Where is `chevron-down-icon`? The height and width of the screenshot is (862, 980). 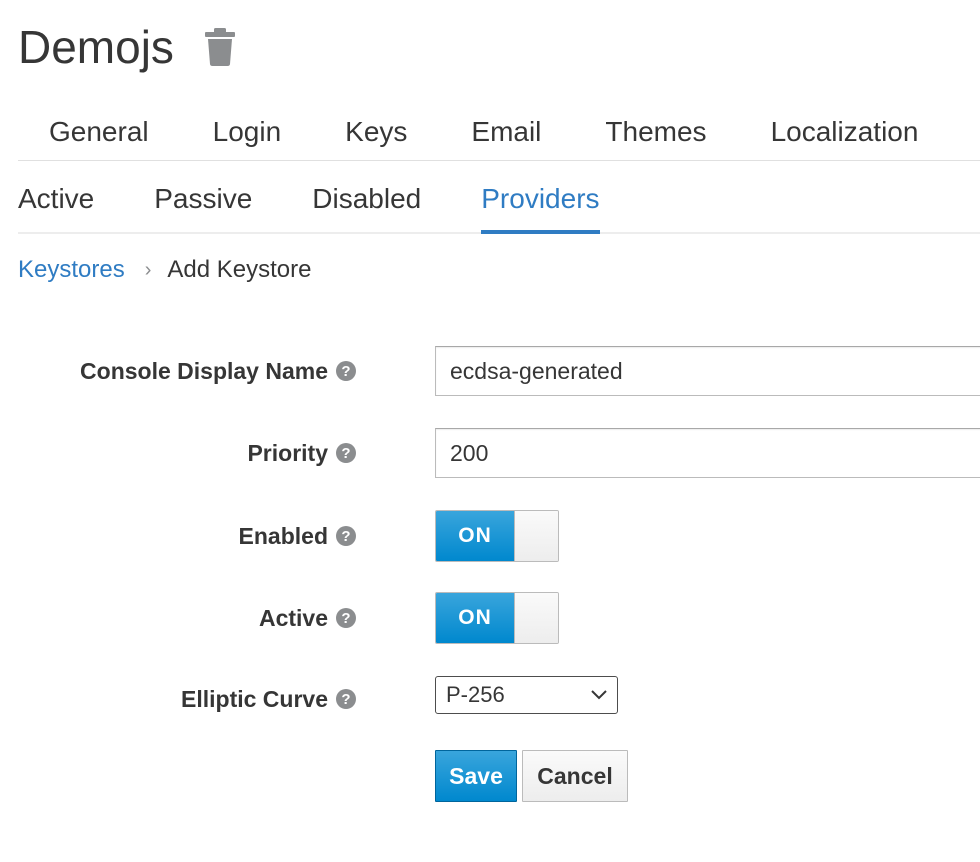
chevron-down-icon is located at coordinates (599, 695).